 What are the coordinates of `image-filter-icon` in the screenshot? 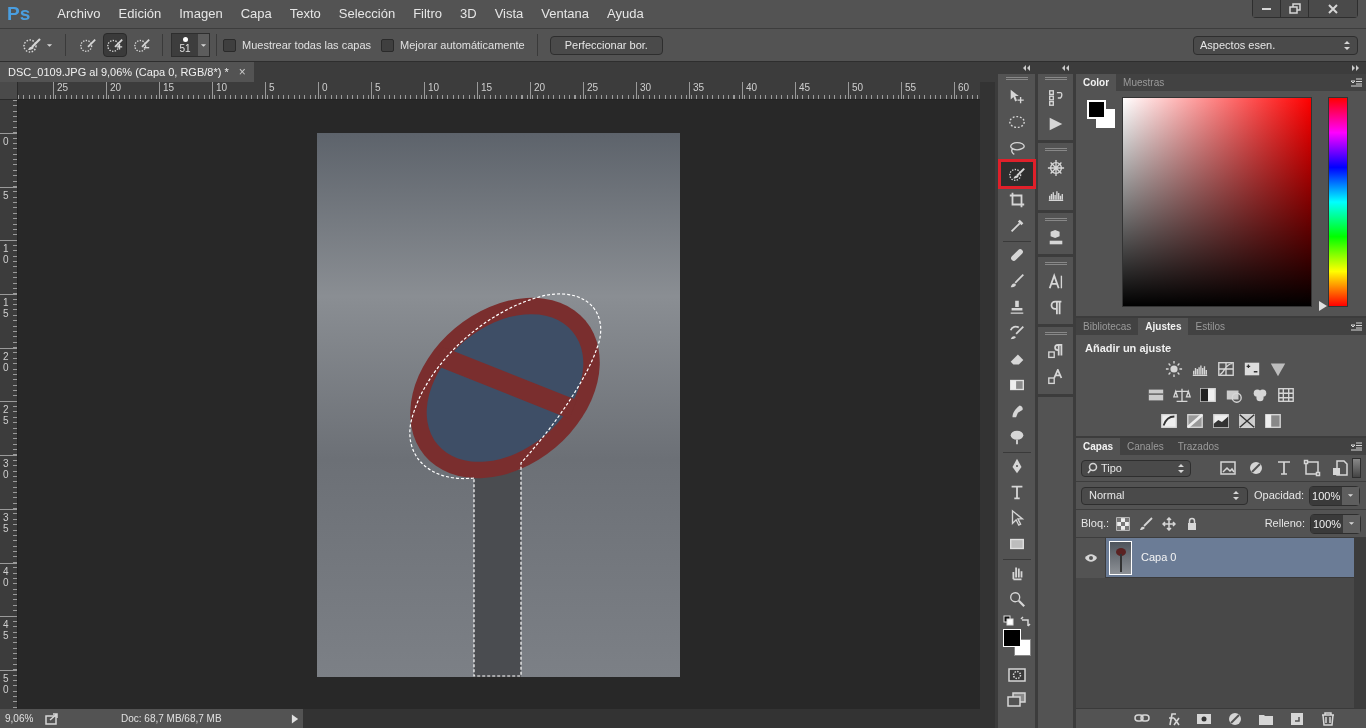 It's located at (1228, 468).